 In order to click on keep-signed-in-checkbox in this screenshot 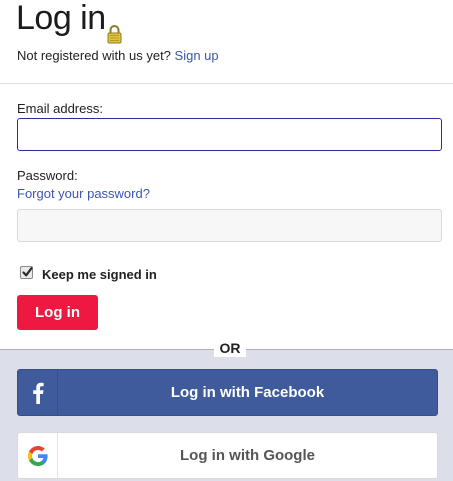, I will do `click(26, 272)`.